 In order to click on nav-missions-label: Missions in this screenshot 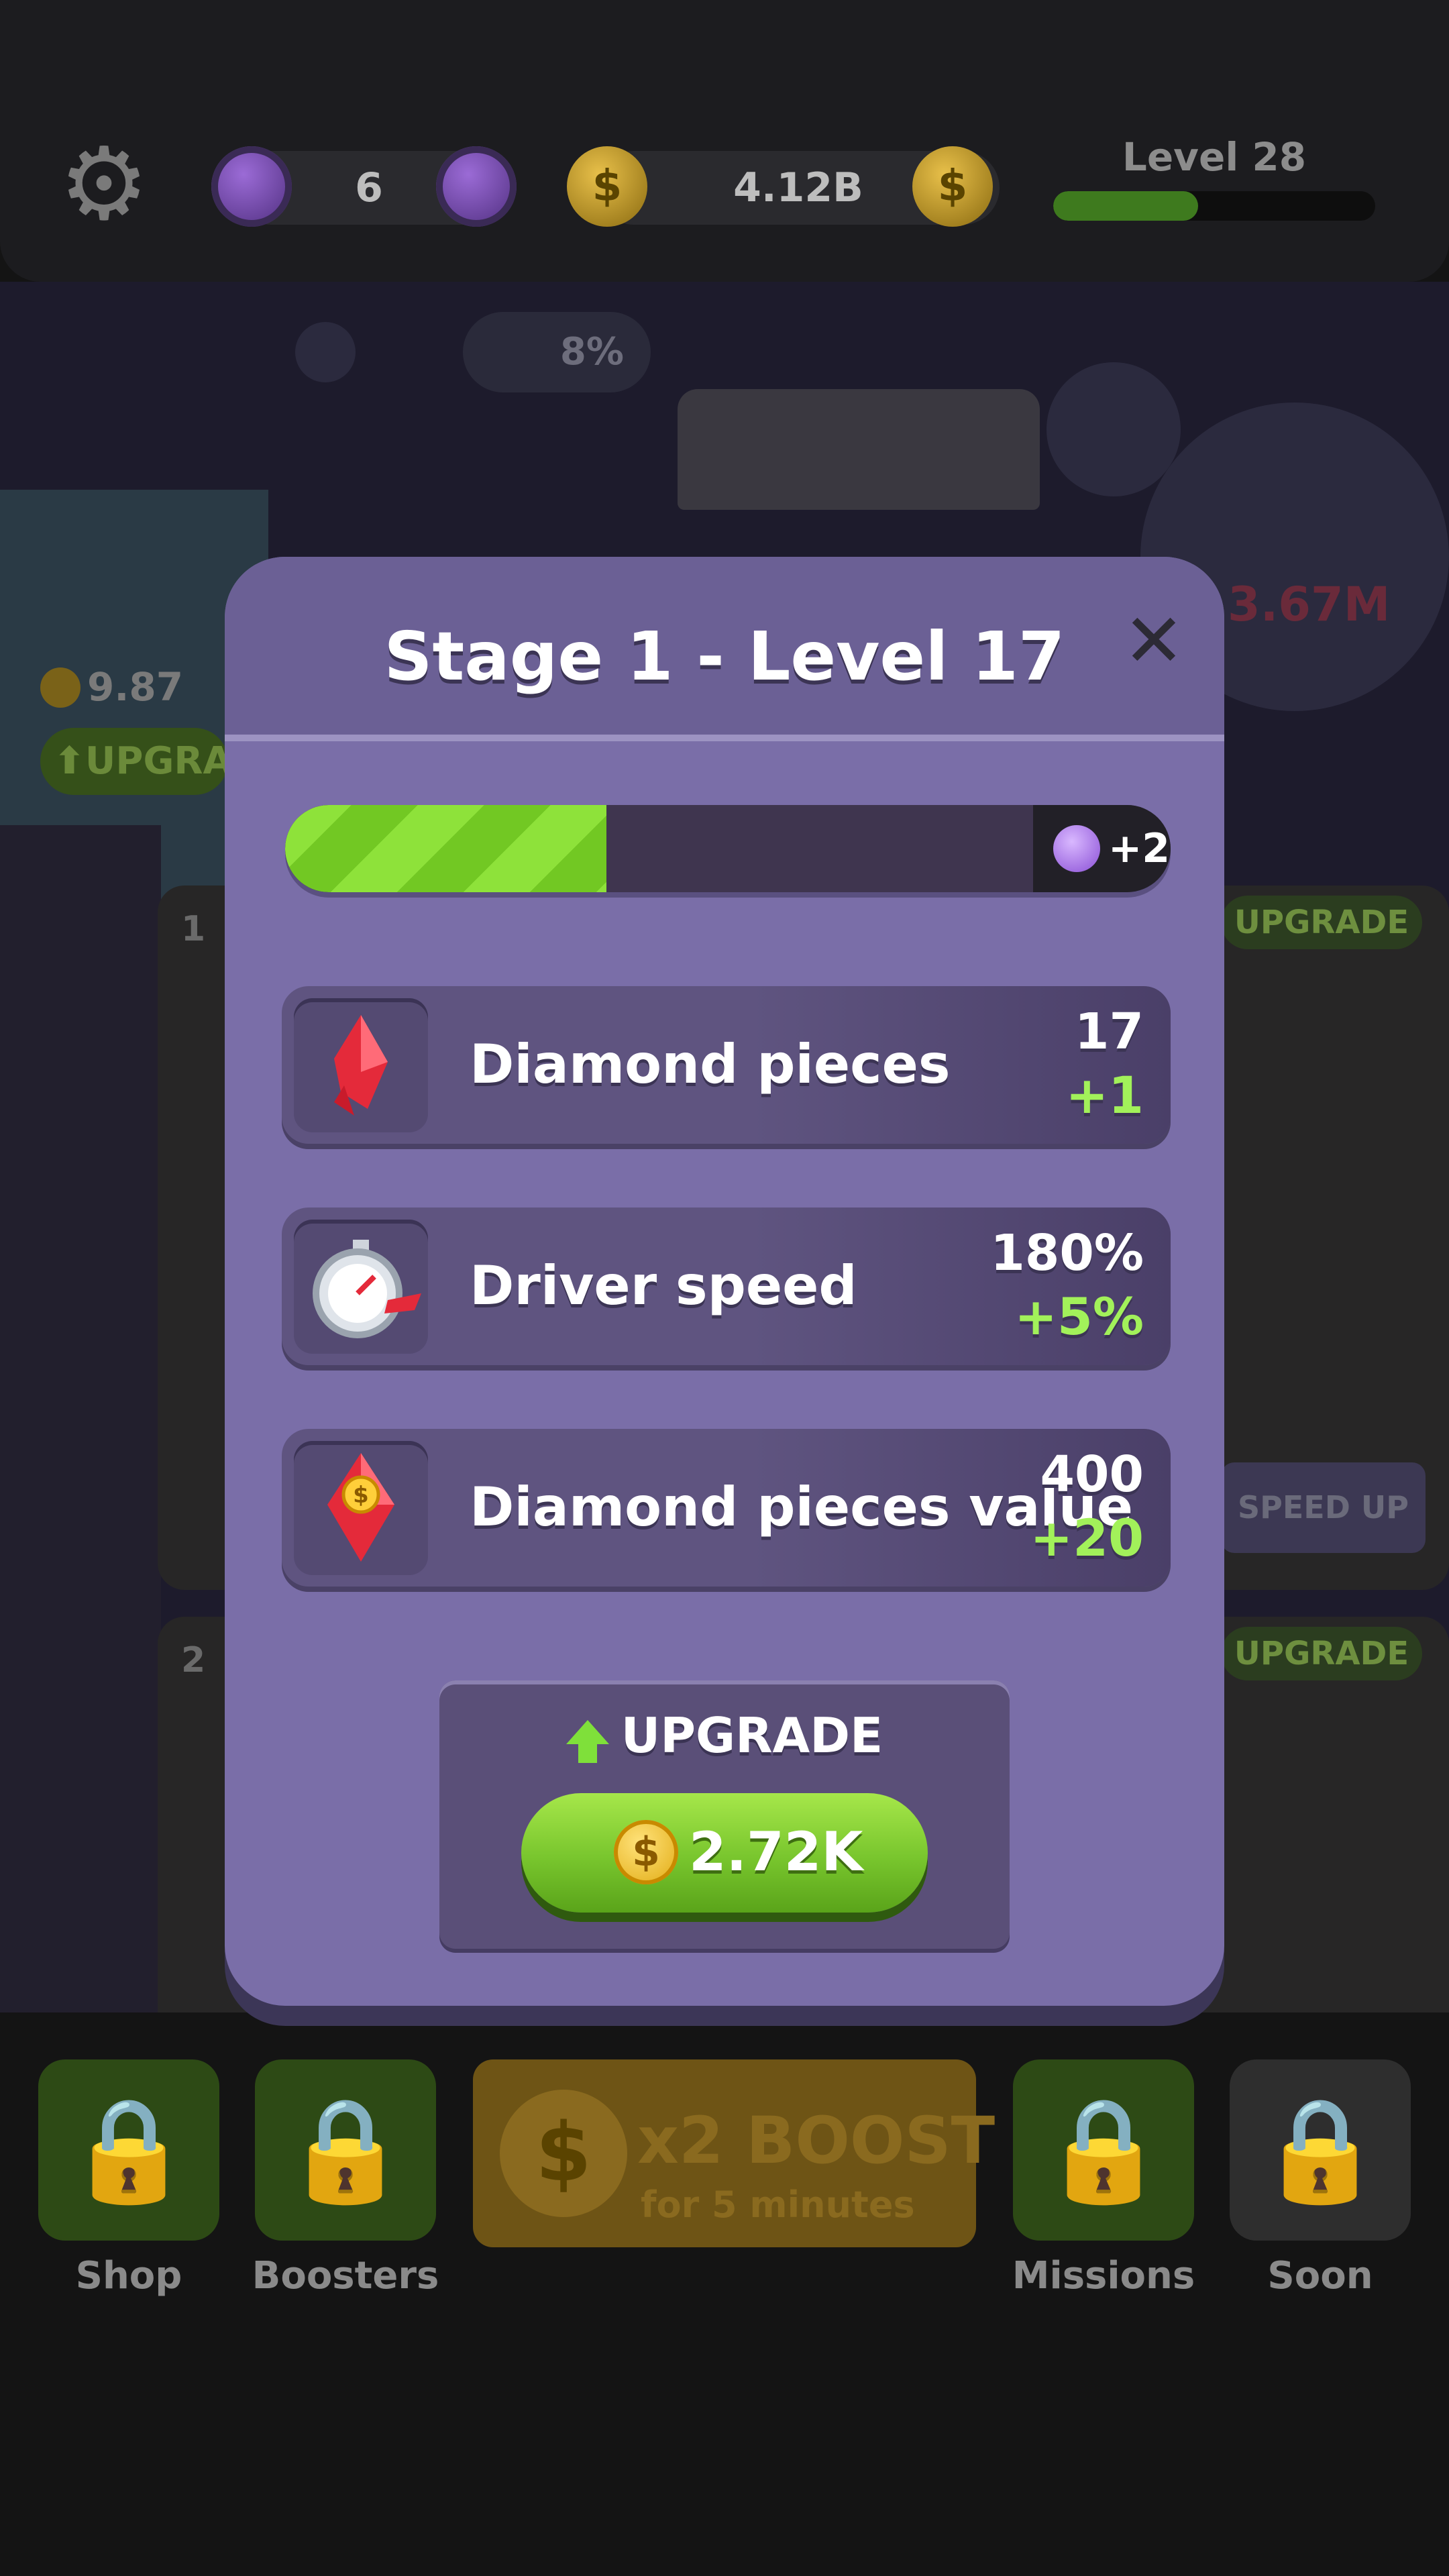, I will do `click(1103, 2276)`.